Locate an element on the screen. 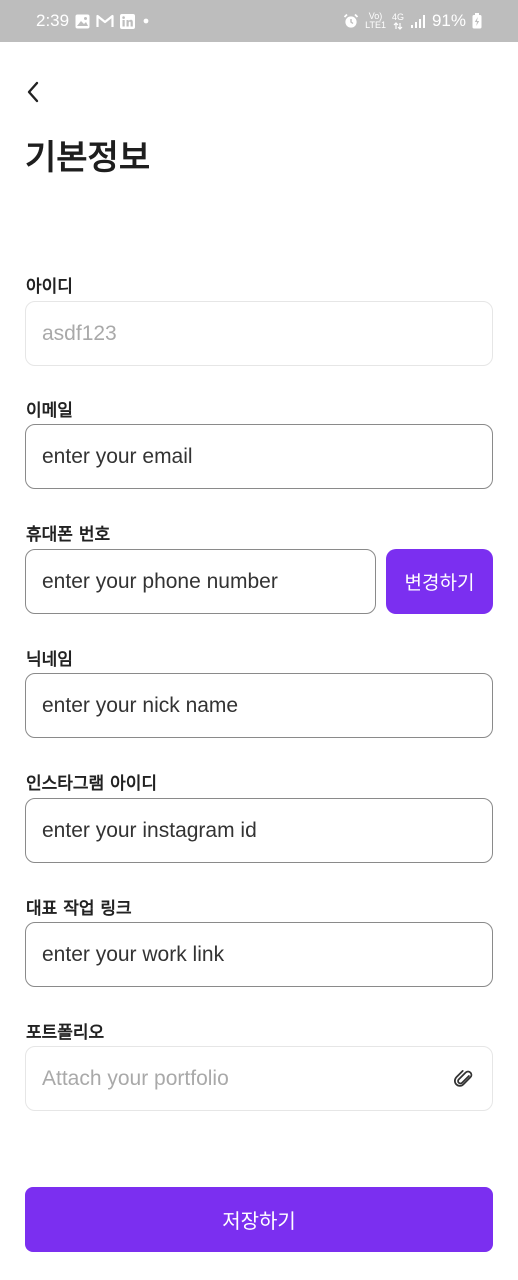  instagram-label: 인스타그램 아이디 is located at coordinates (92, 784).